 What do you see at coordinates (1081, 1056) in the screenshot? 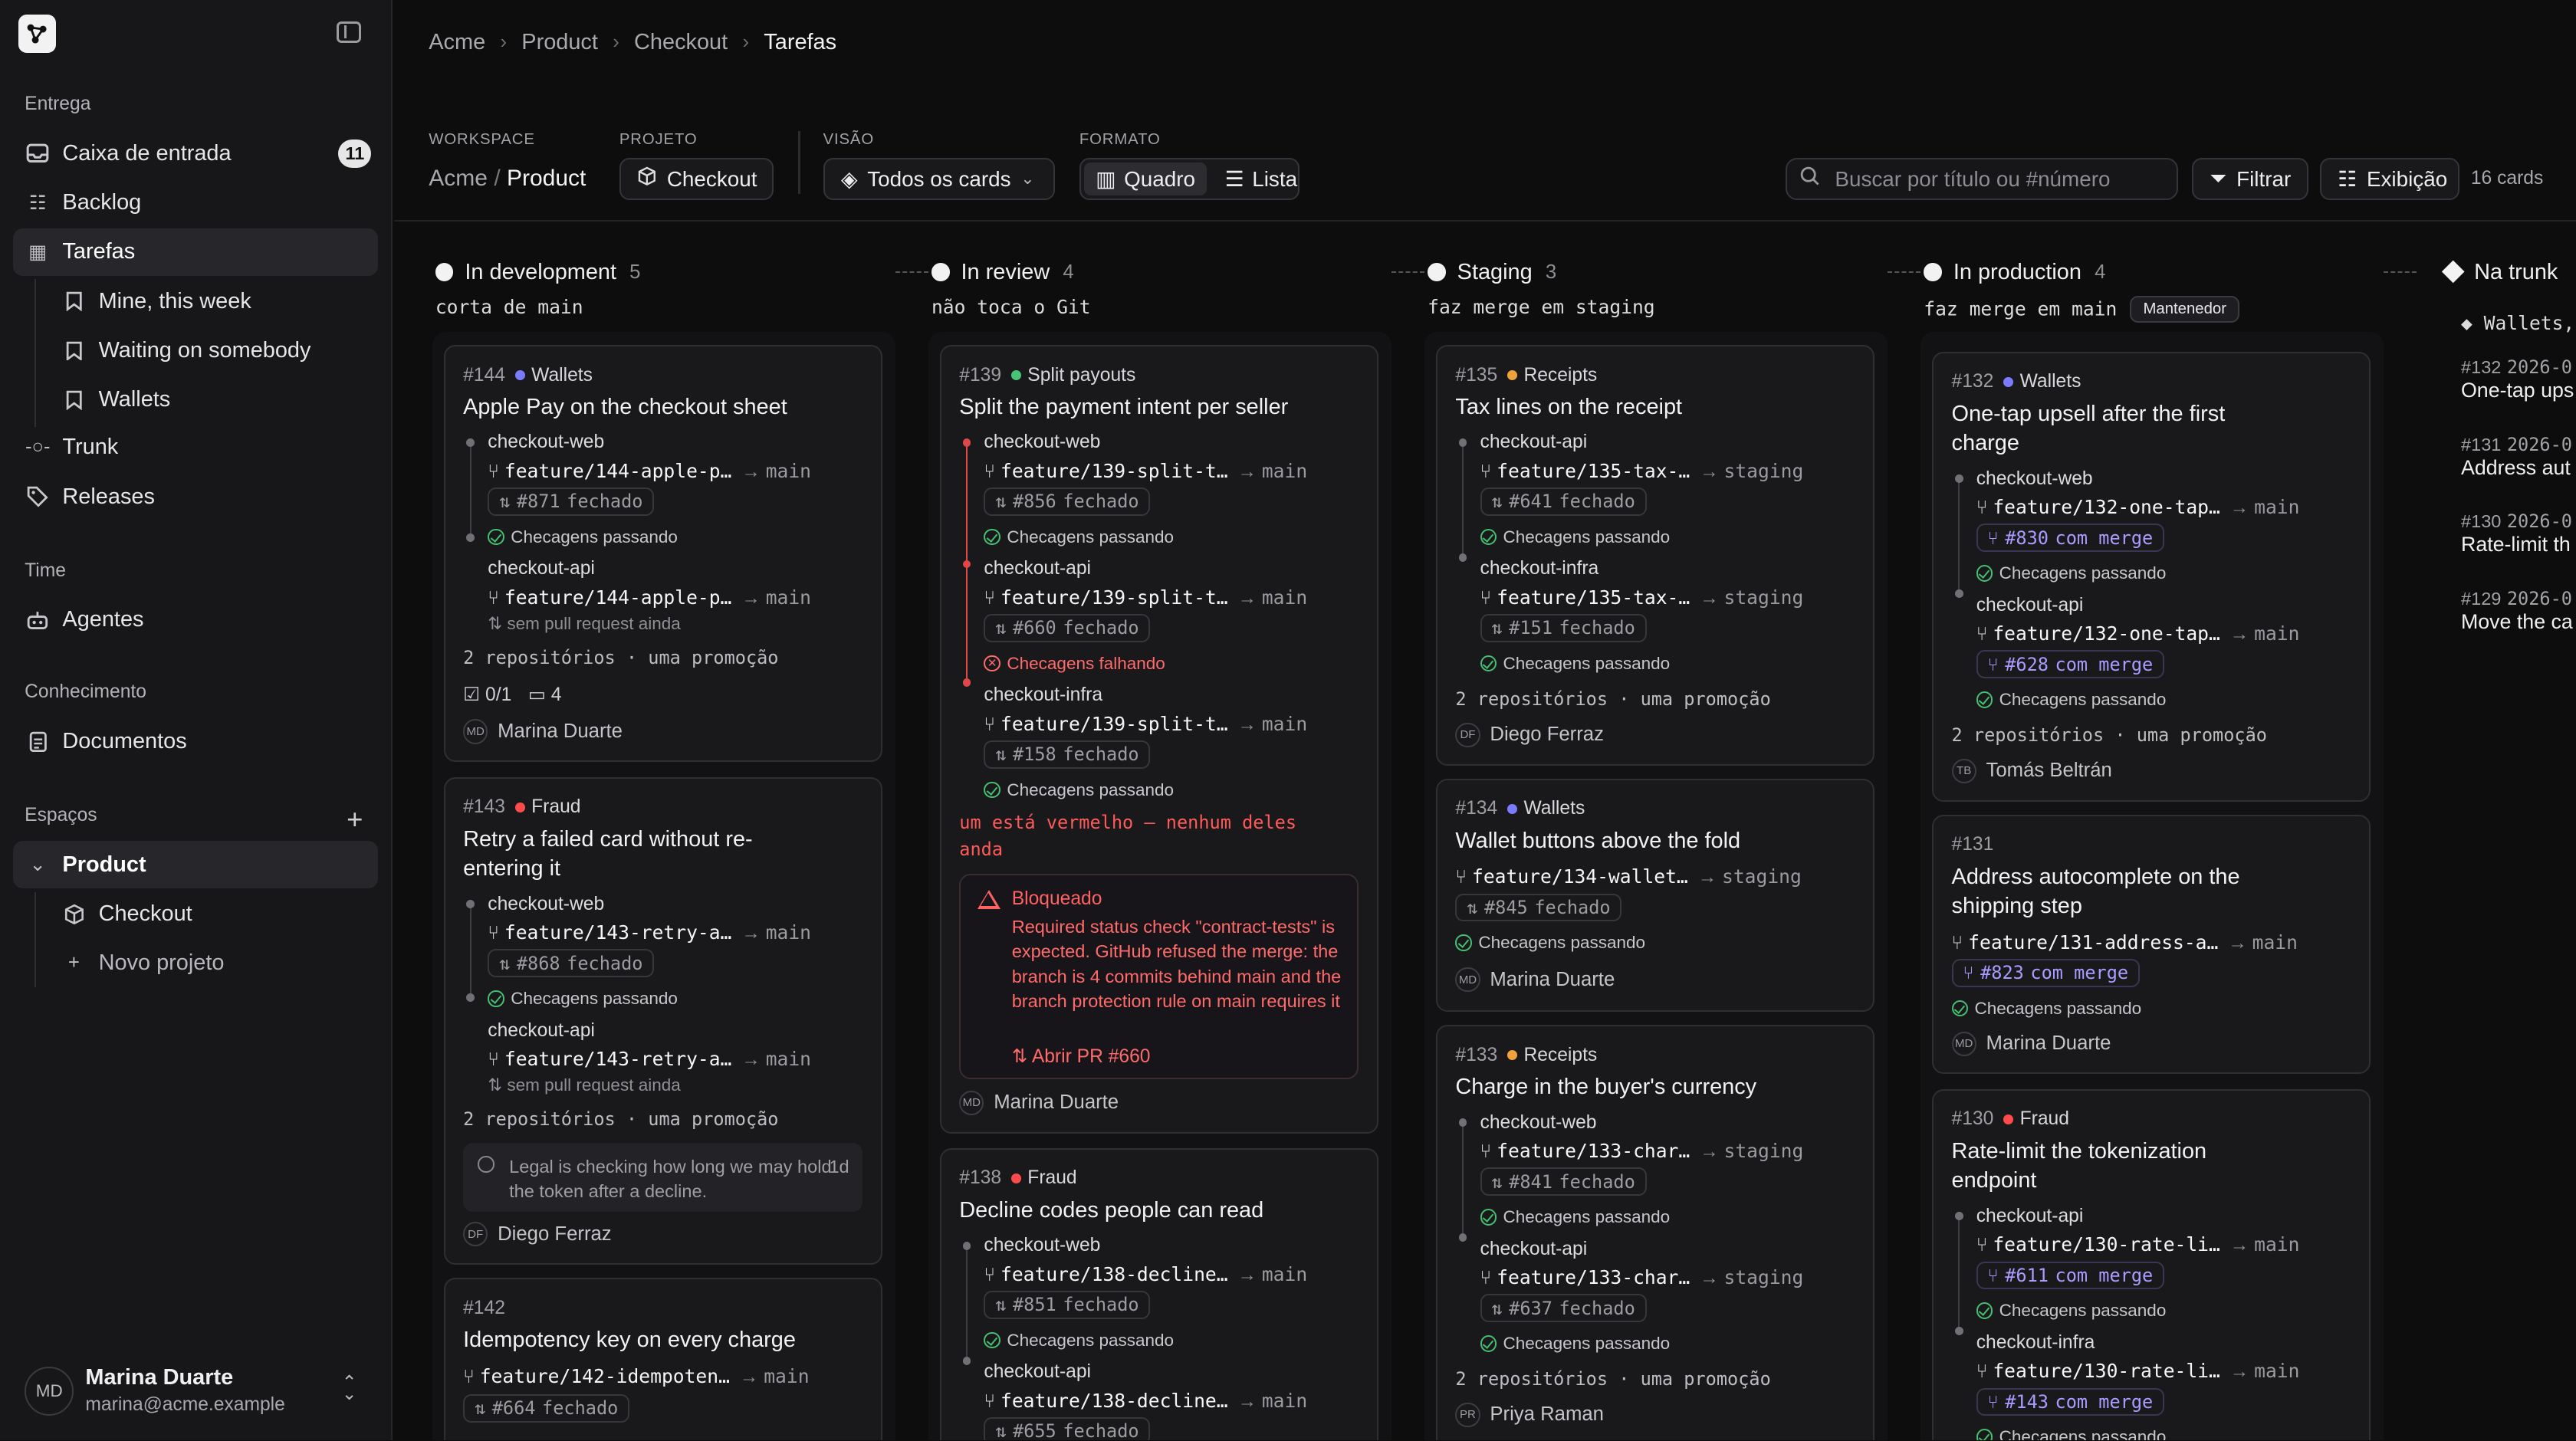
I see `open-pr-link: ⇅ Abrir PR #660` at bounding box center [1081, 1056].